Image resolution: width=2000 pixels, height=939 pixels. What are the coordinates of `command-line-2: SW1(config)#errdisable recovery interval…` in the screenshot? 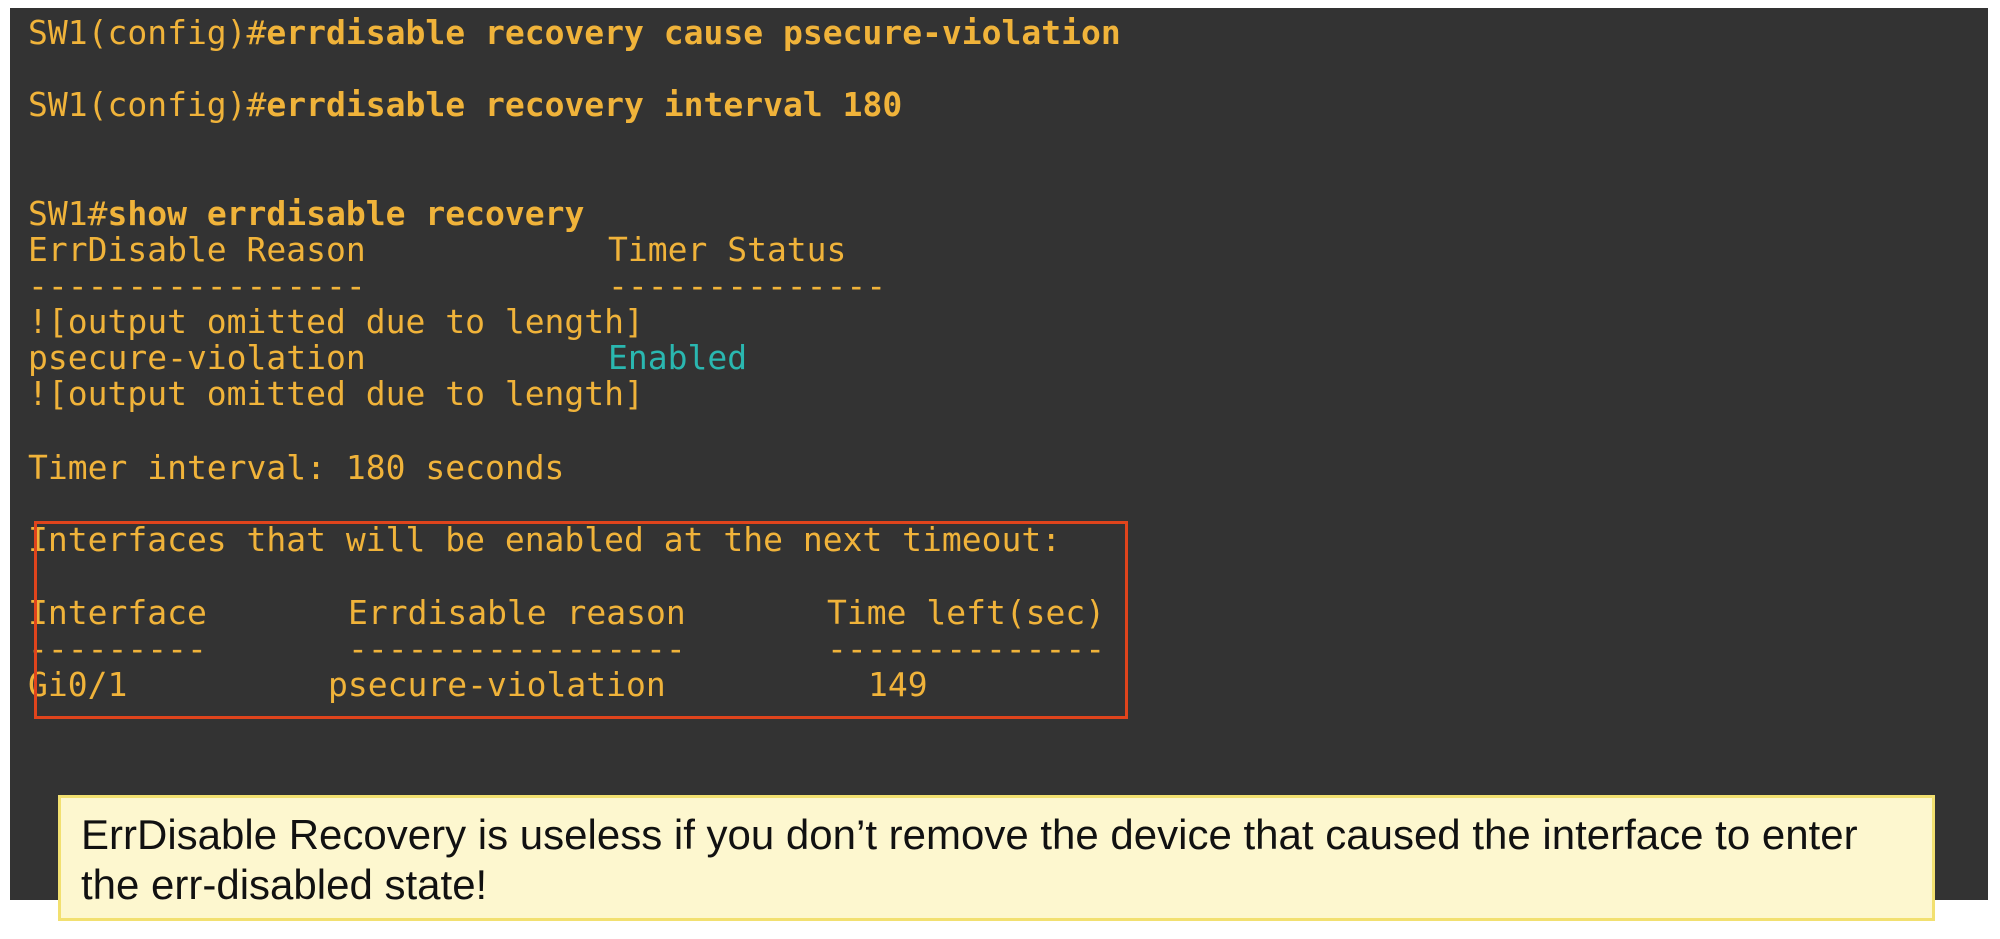 It's located at (465, 105).